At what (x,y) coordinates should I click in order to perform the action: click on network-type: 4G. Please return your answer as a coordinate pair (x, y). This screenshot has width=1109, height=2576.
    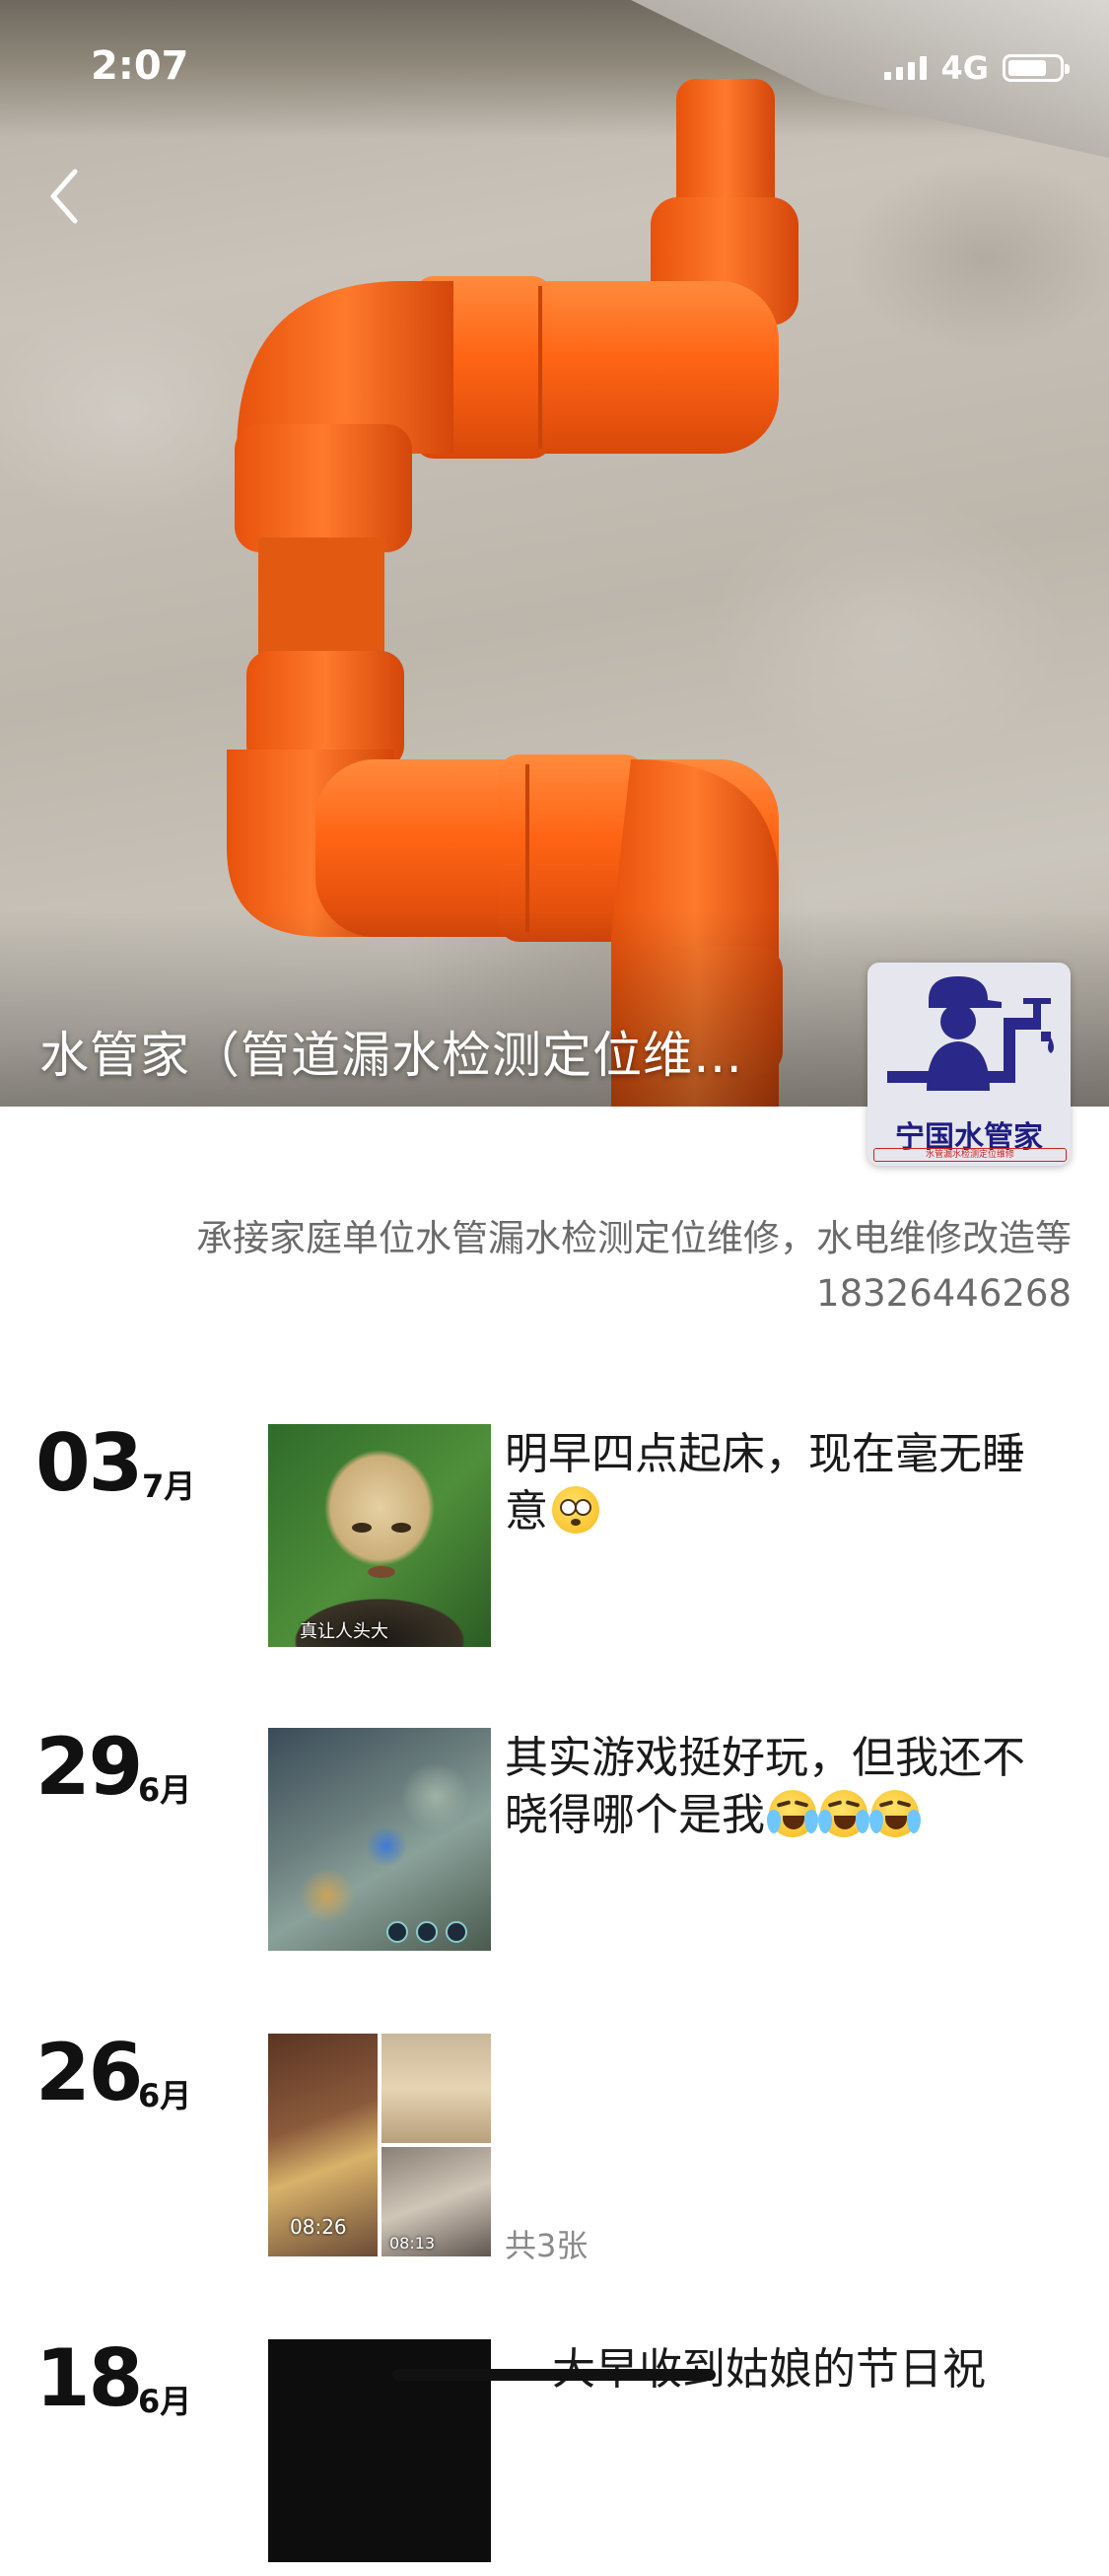
    Looking at the image, I should click on (964, 68).